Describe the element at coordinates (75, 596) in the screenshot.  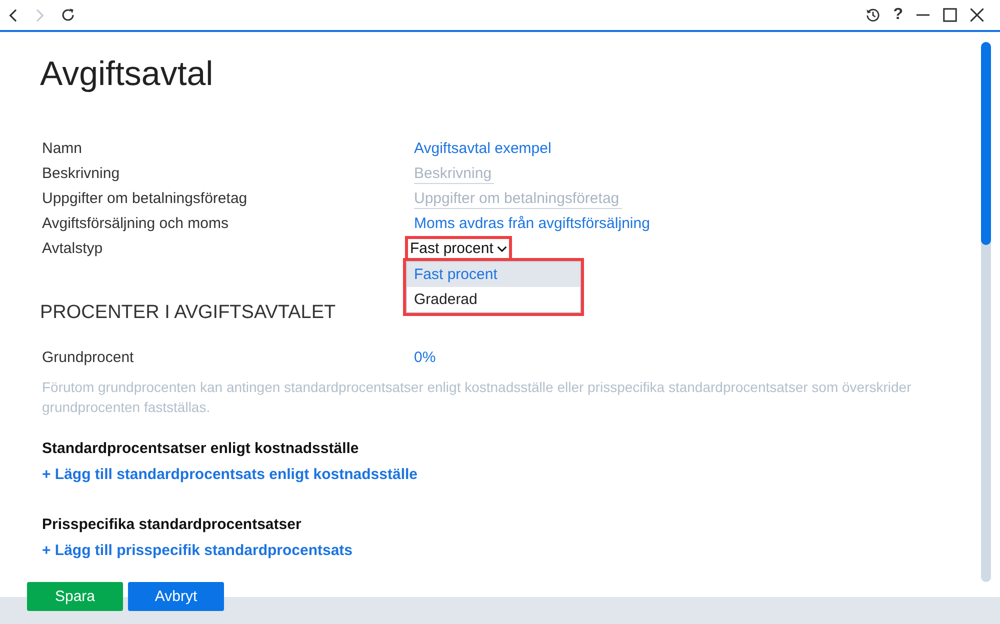
I see `save-button: Spara` at that location.